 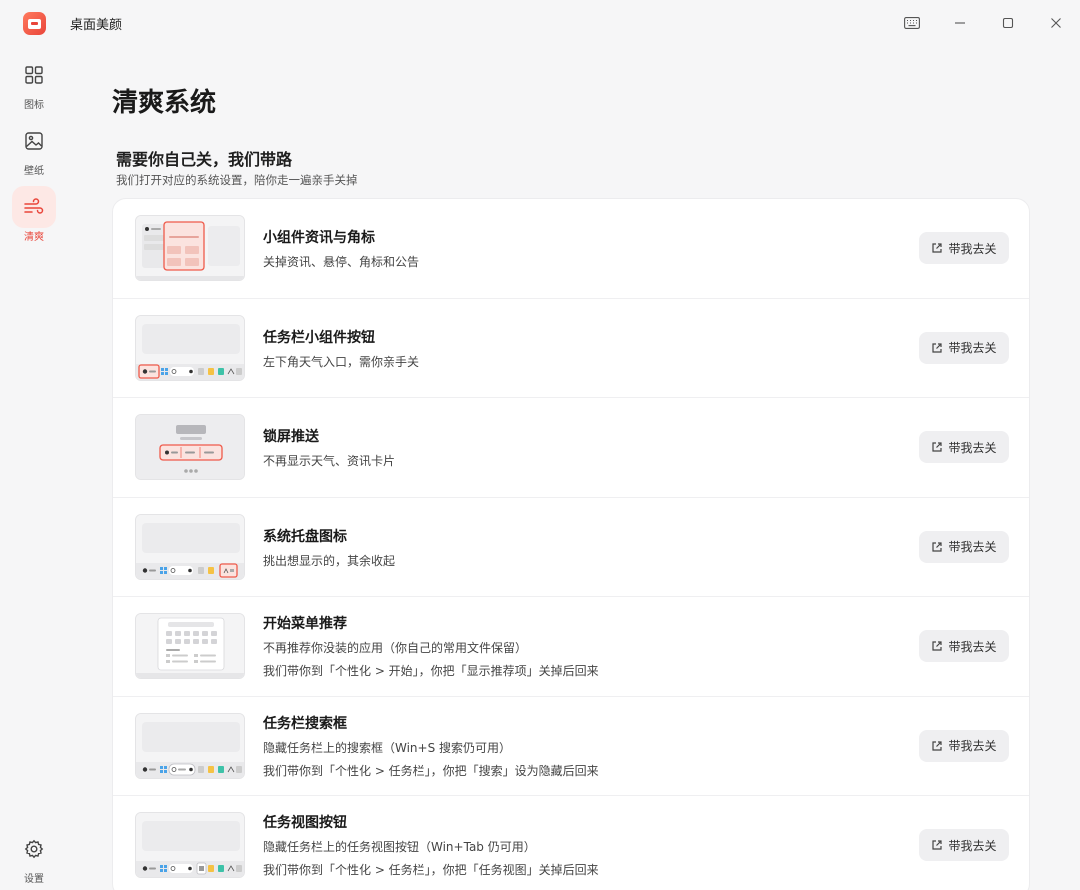 I want to click on sidebar-item-wallpaper: 壁纸, so click(x=34, y=149).